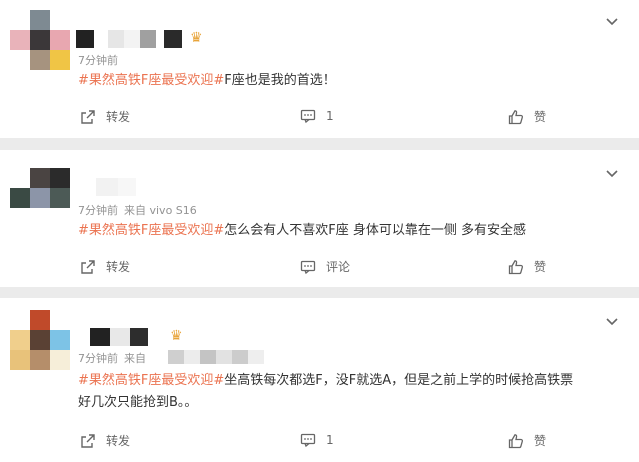 The image size is (639, 462). I want to click on comment-text: #果然高铁F座最受欢迎#F座也是我的首选！, so click(340, 81).